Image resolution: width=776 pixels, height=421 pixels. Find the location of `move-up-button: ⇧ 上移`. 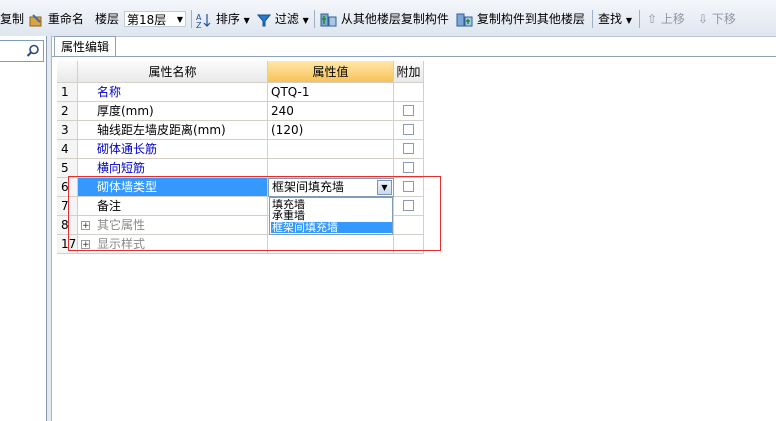

move-up-button: ⇧ 上移 is located at coordinates (666, 19).